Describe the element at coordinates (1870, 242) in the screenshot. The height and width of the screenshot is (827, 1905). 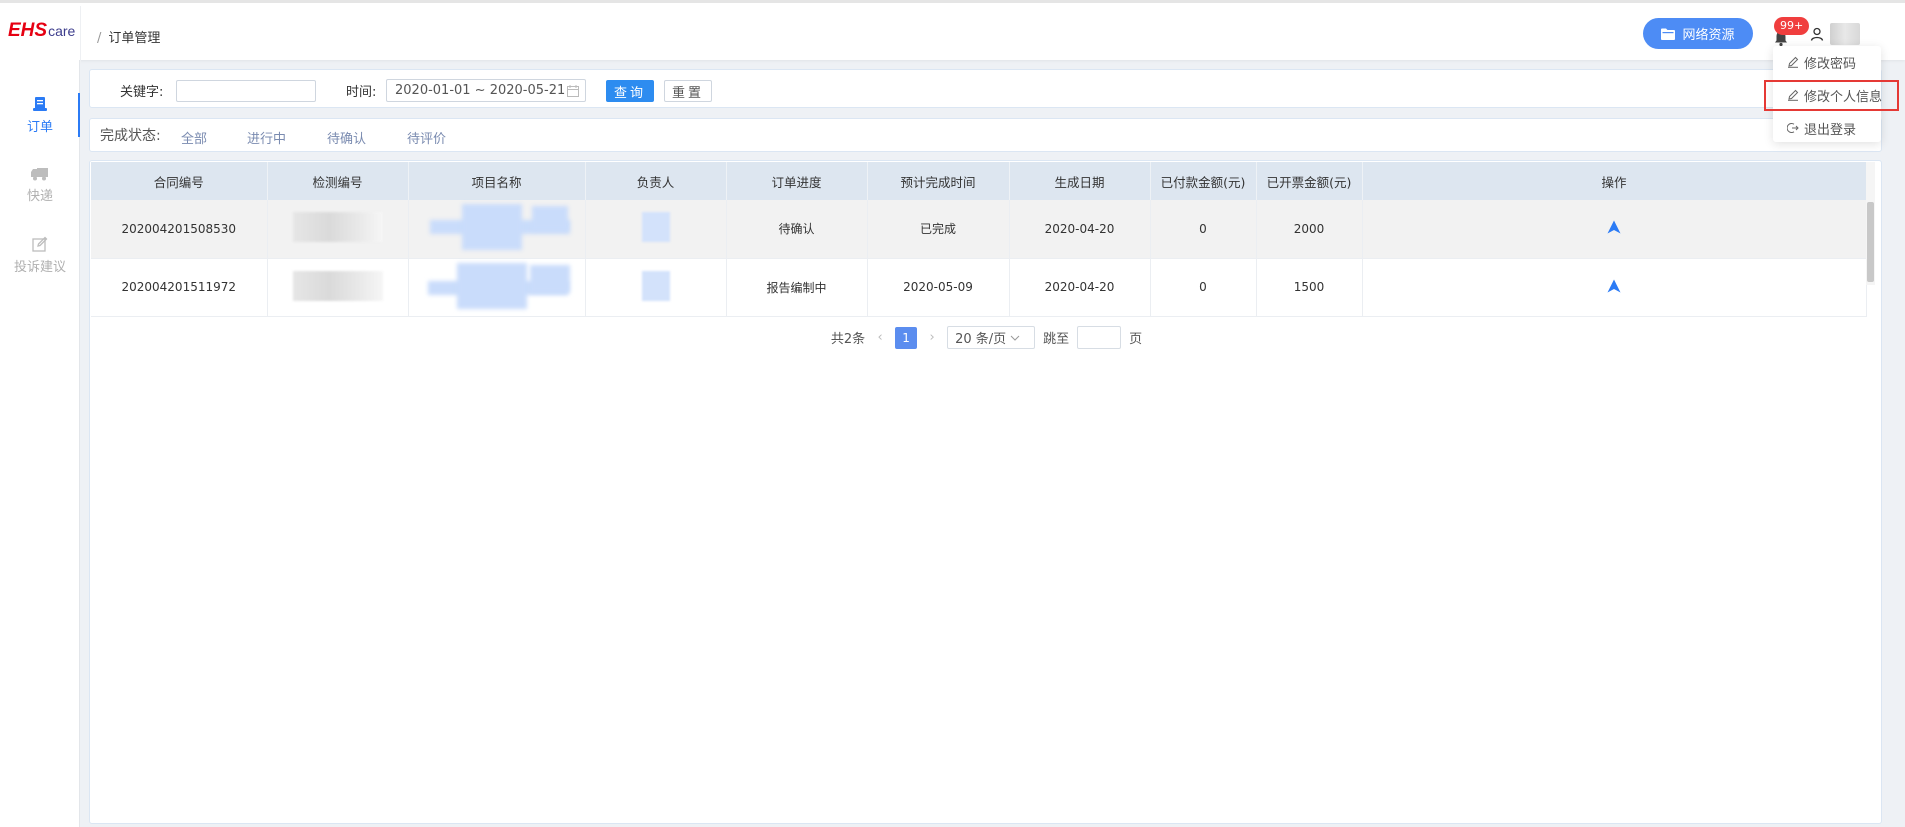
I see `table-scrollbar-thumb` at that location.